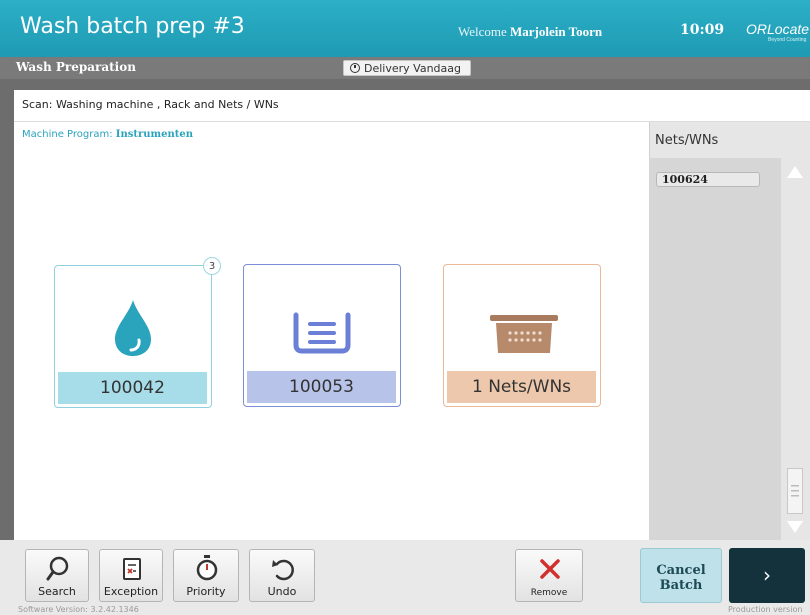 This screenshot has width=810, height=615. I want to click on washing-machine-card: 100042, so click(133, 336).